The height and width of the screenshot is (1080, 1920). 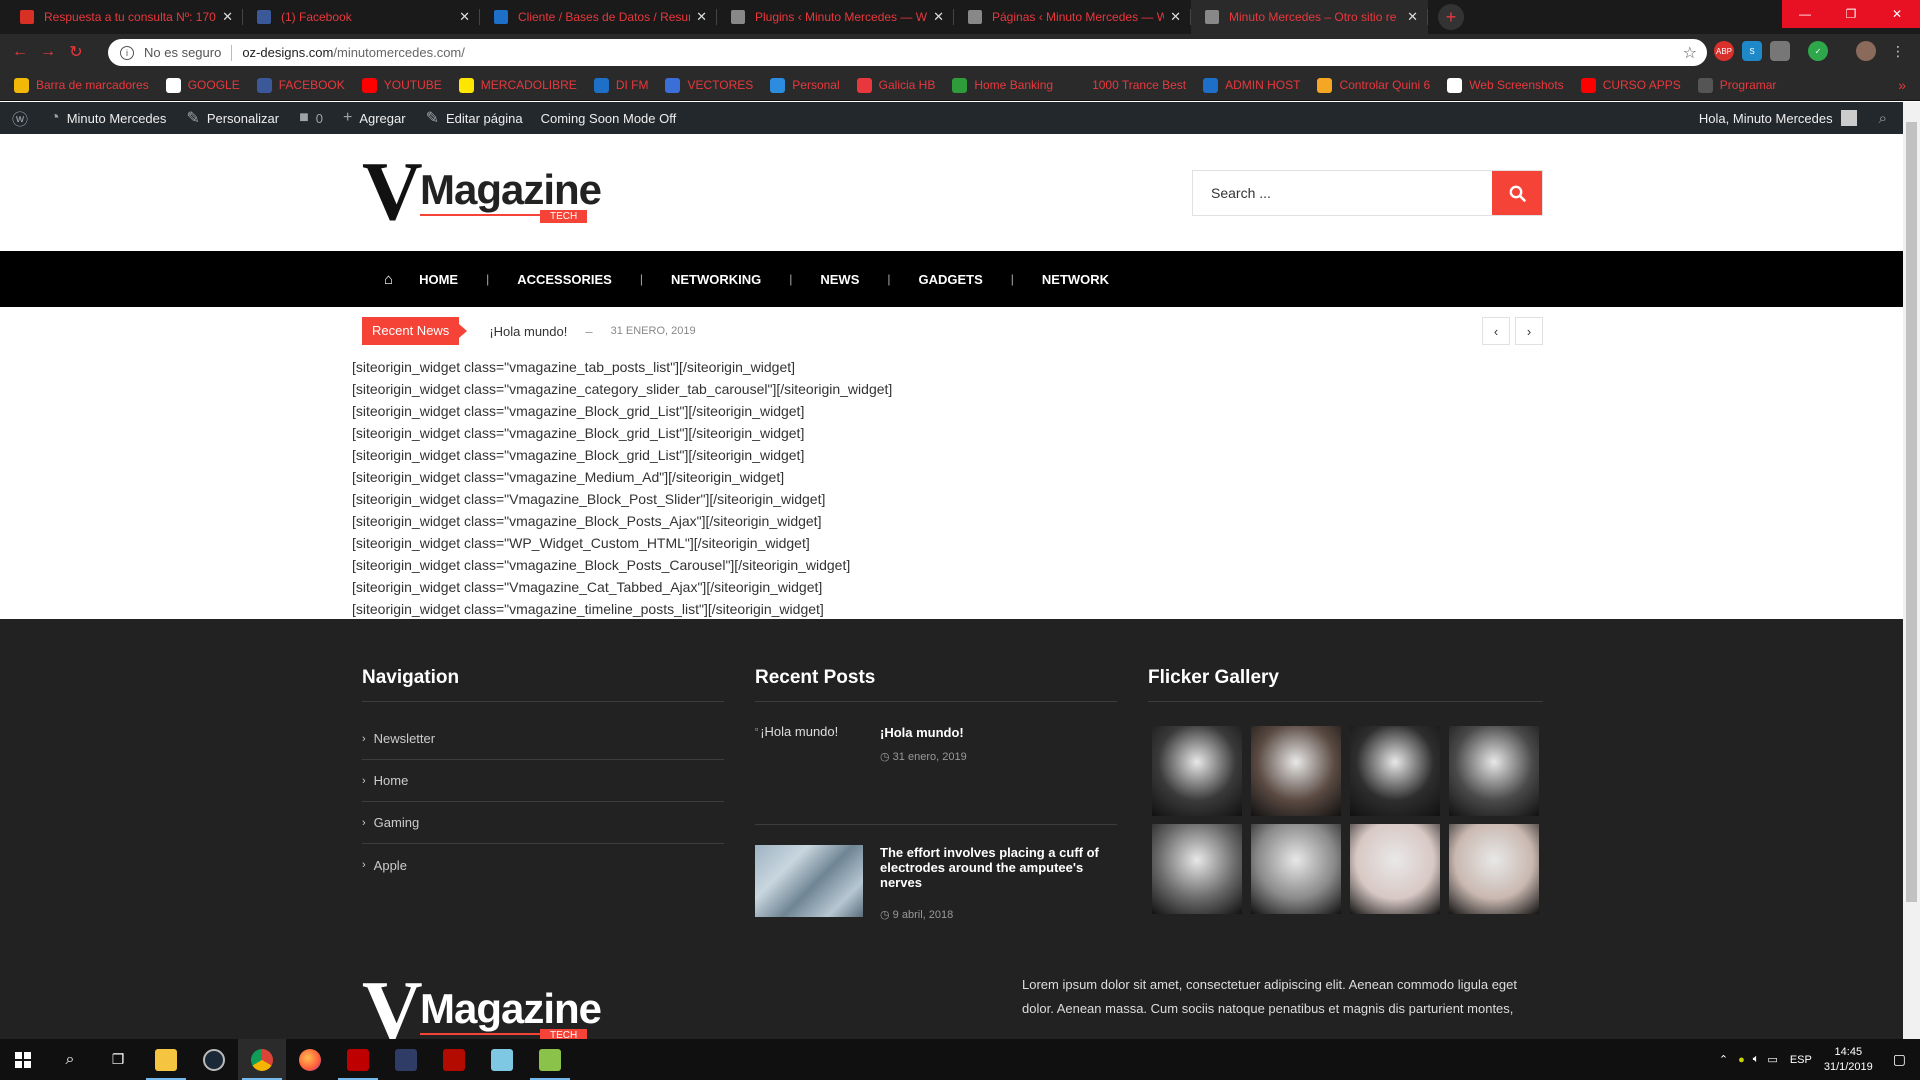 I want to click on nav-item-network: NETWORK, so click(x=1075, y=279).